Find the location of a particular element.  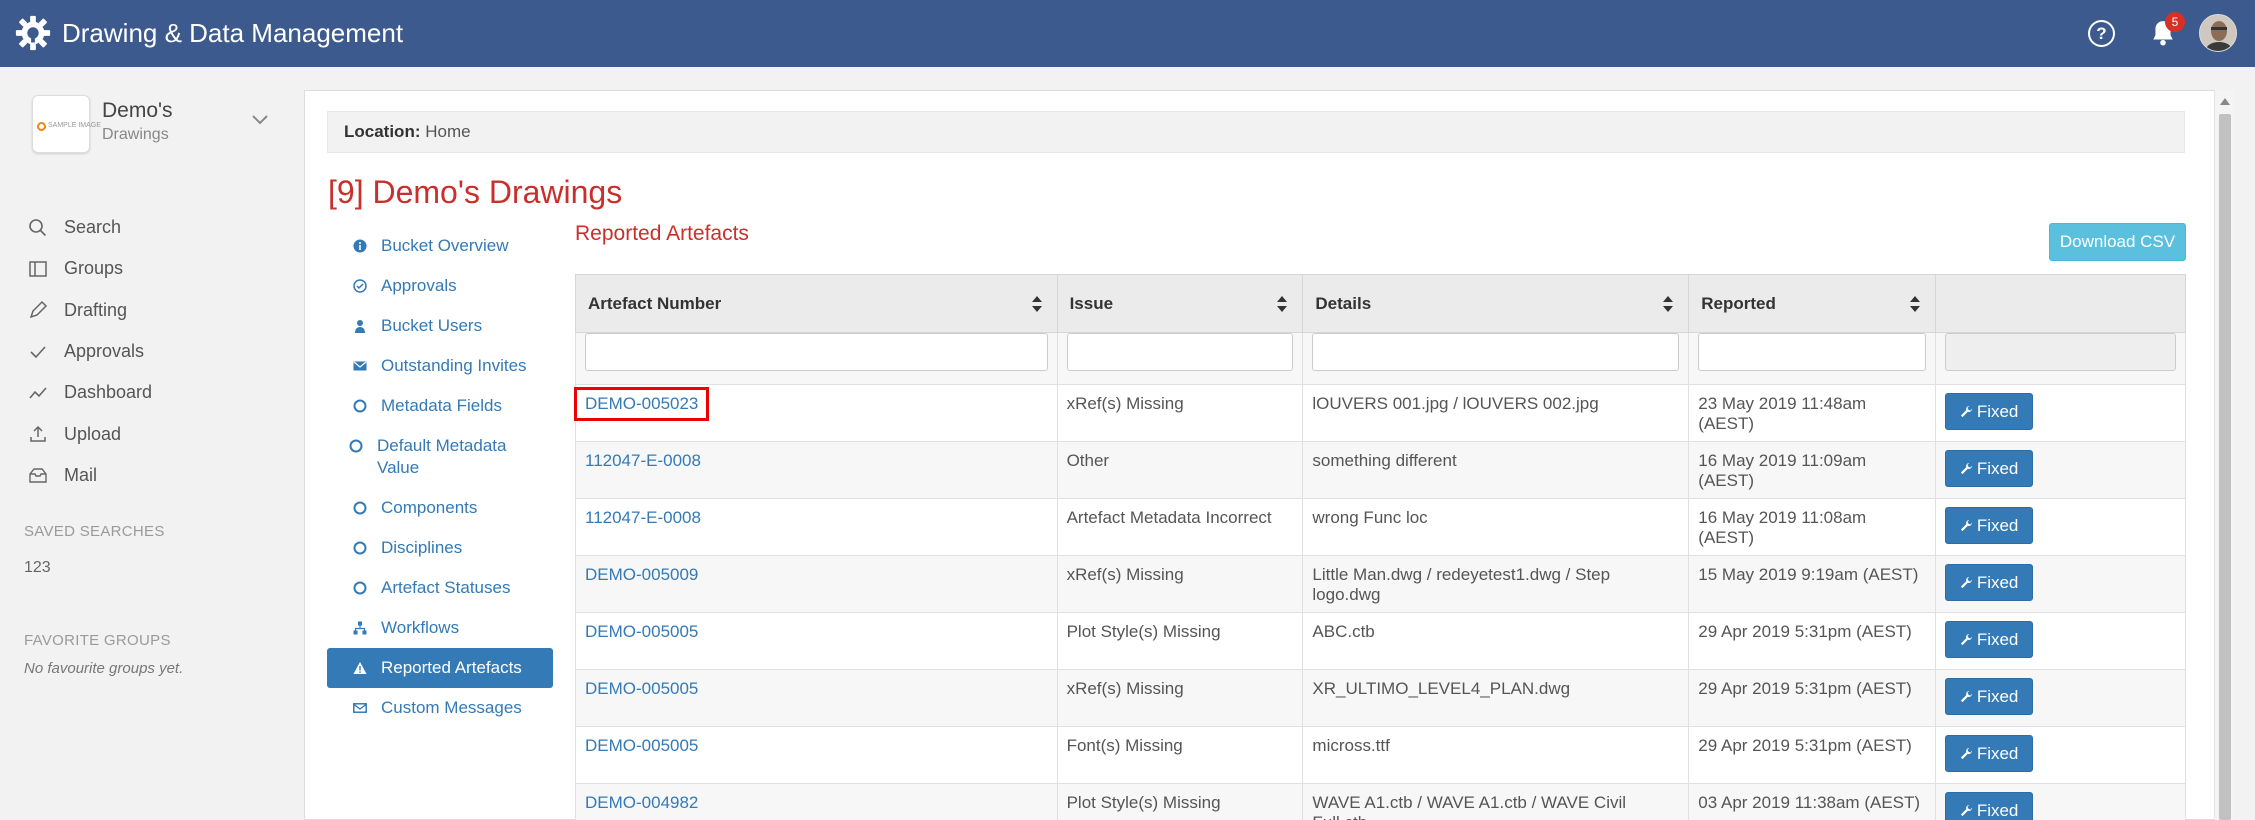

nav-approvals: Approvals is located at coordinates (90, 351).